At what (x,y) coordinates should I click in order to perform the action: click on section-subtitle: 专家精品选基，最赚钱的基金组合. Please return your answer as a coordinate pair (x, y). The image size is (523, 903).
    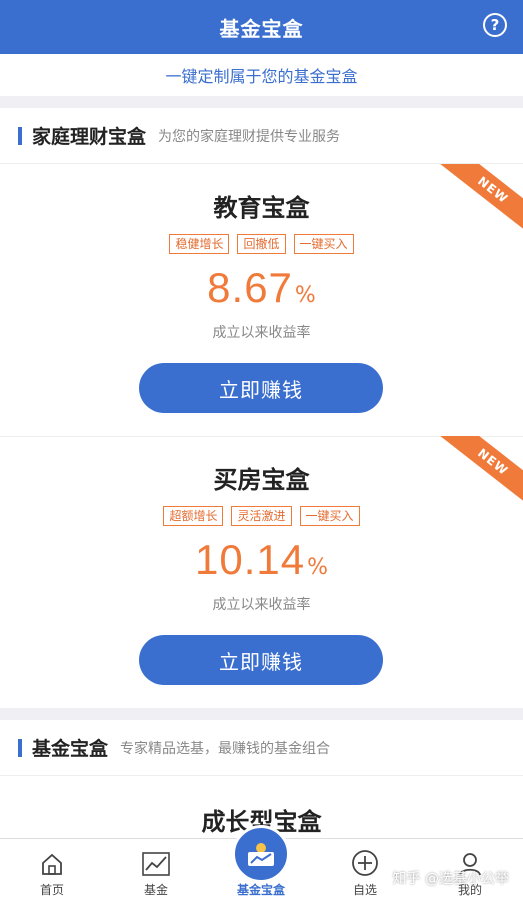
    Looking at the image, I should click on (225, 748).